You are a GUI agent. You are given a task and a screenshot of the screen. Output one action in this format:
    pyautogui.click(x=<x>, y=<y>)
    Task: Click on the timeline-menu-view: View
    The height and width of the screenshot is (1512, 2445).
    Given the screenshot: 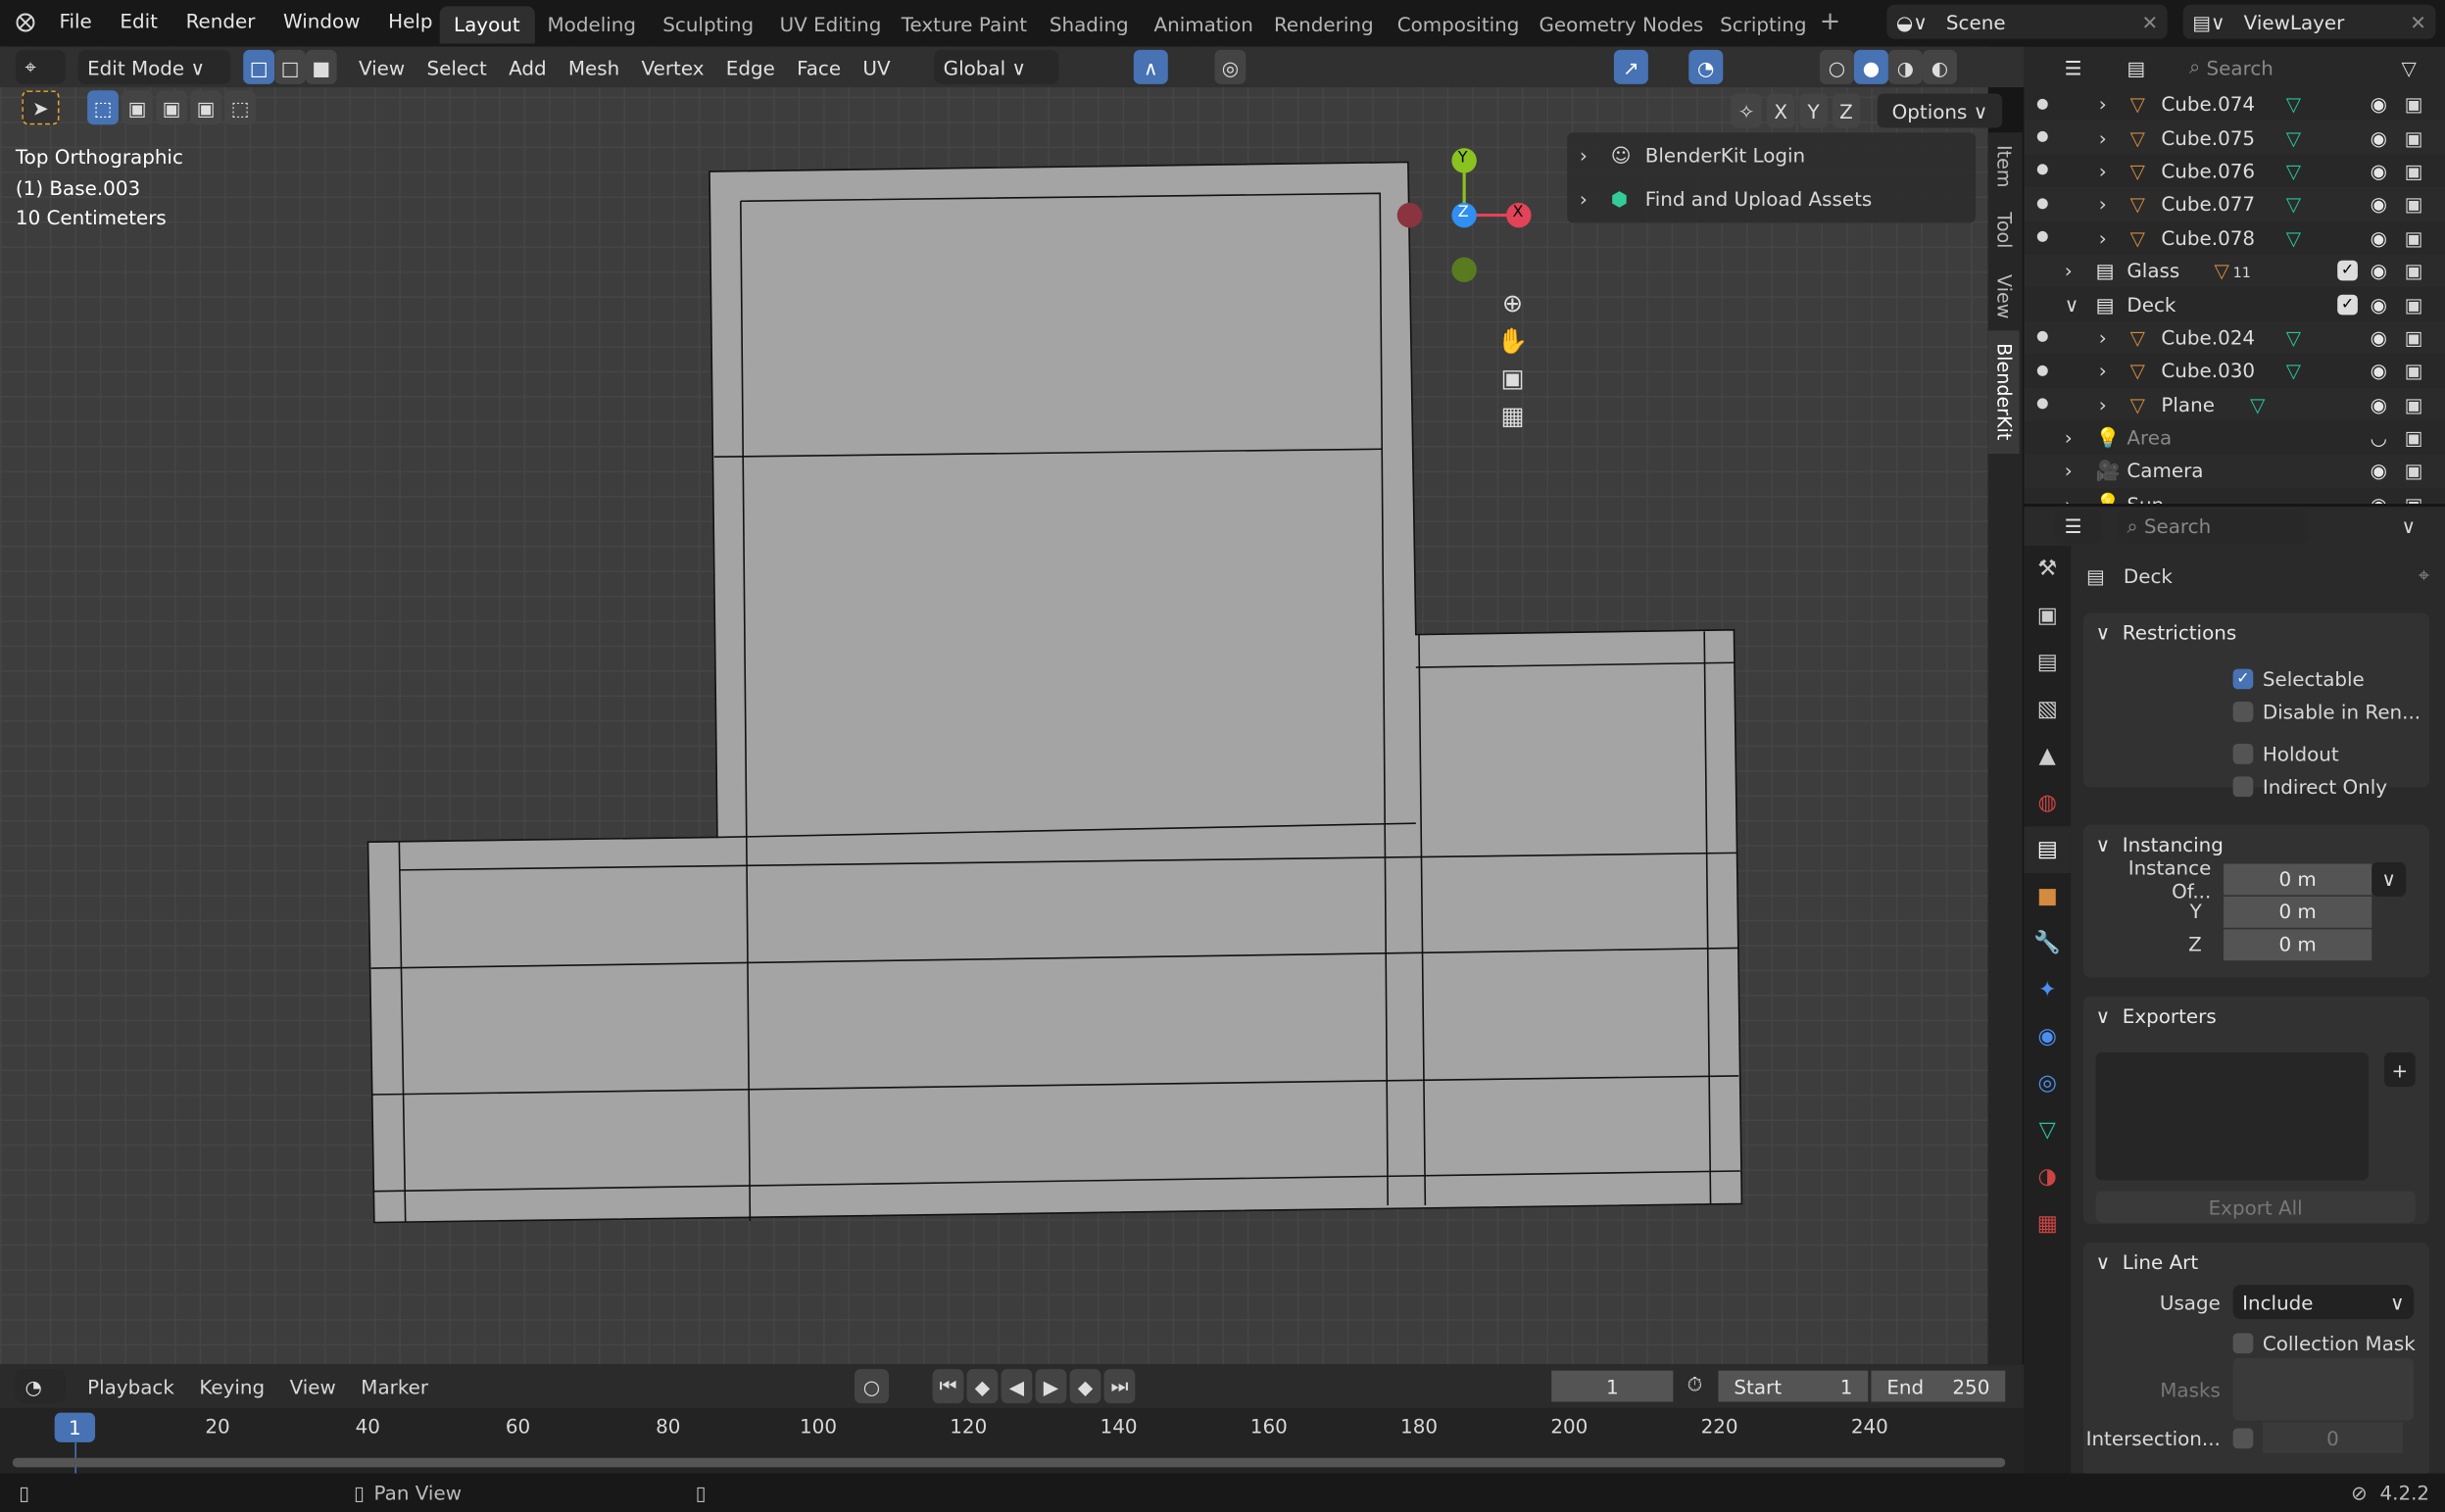 What is the action you would take?
    pyautogui.click(x=313, y=1386)
    